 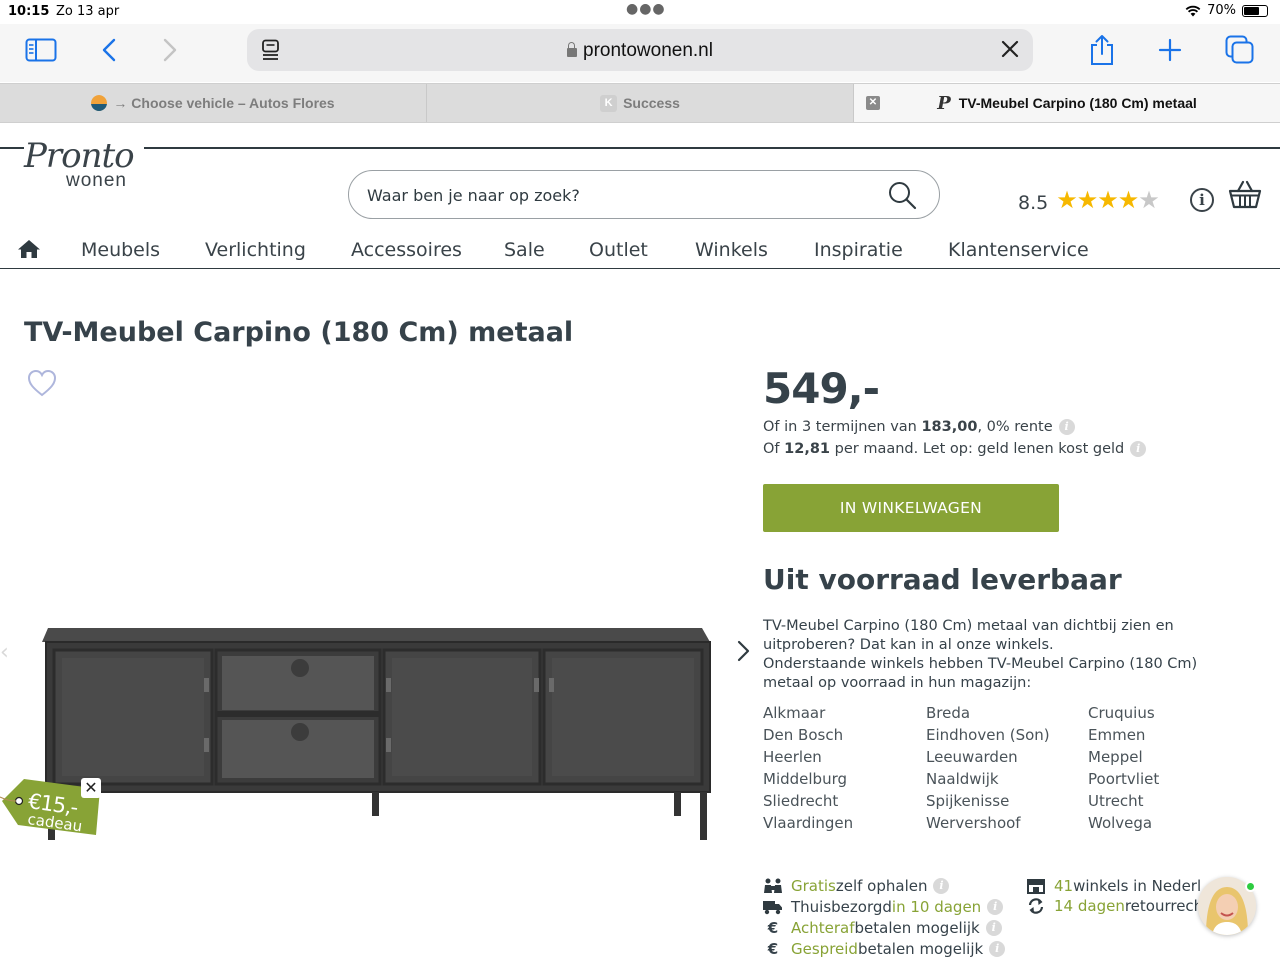 What do you see at coordinates (1010, 49) in the screenshot?
I see `close-icon` at bounding box center [1010, 49].